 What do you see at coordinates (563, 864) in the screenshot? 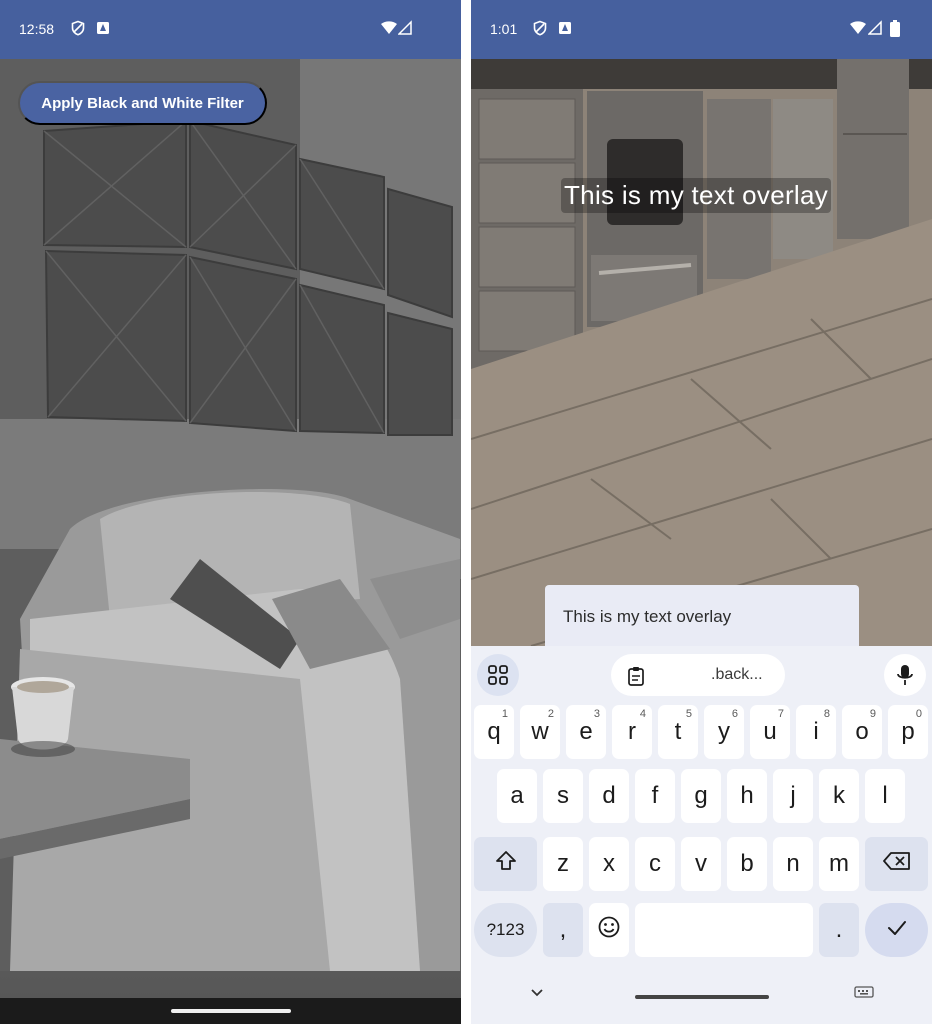
I see `key-z: z` at bounding box center [563, 864].